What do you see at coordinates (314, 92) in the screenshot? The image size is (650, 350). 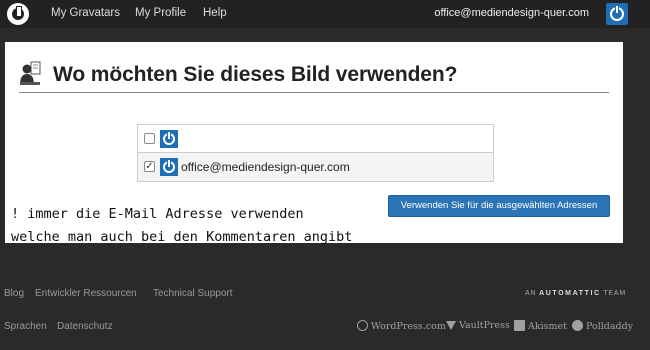 I see `title-divider` at bounding box center [314, 92].